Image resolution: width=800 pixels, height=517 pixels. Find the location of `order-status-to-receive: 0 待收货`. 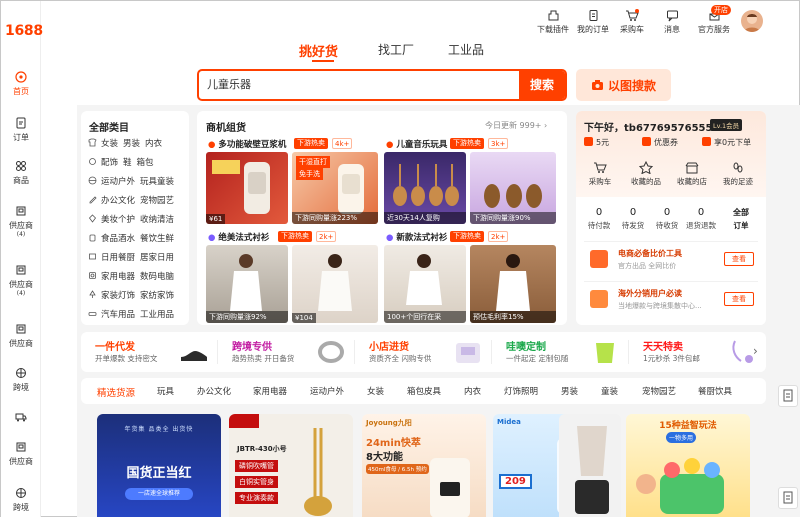

order-status-to-receive: 0 待收货 is located at coordinates (667, 219).